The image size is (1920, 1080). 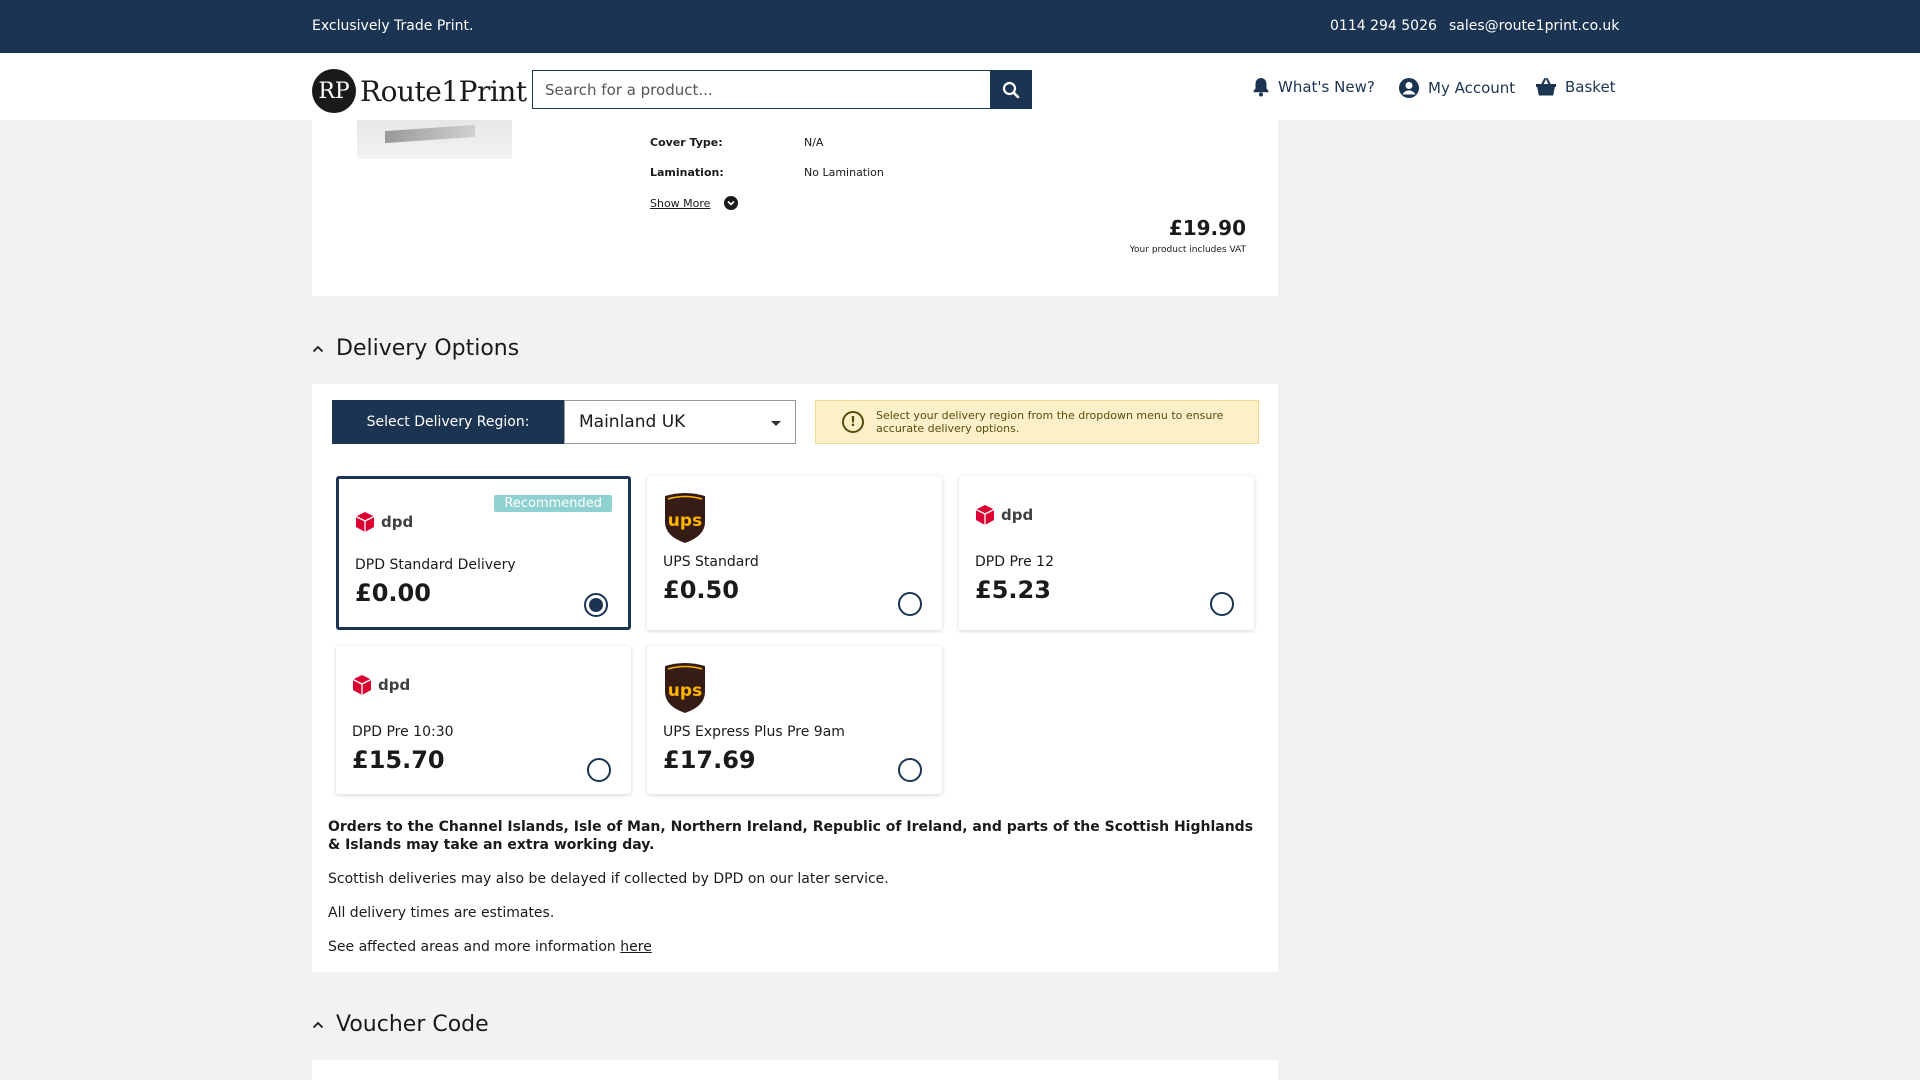 I want to click on delivery-option-ups-standard: ups UPS Standard £0.50, so click(x=794, y=553).